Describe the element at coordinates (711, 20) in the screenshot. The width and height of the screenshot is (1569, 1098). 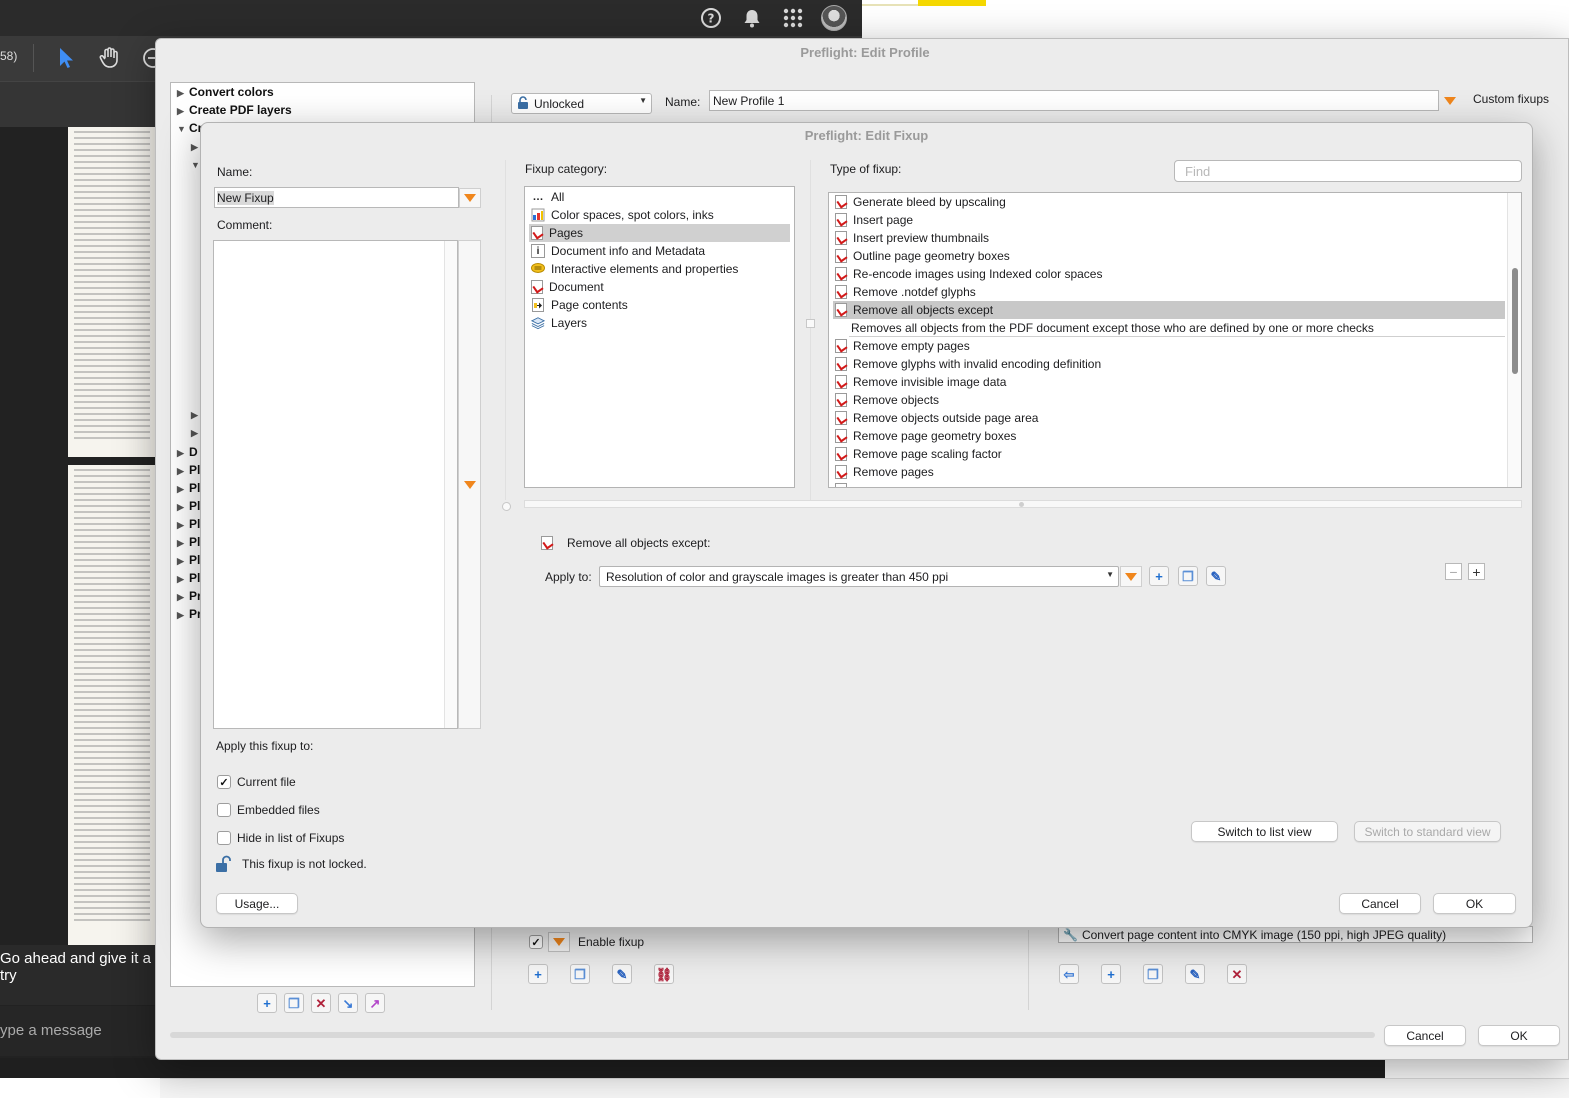
I see `help-icon: ?` at that location.